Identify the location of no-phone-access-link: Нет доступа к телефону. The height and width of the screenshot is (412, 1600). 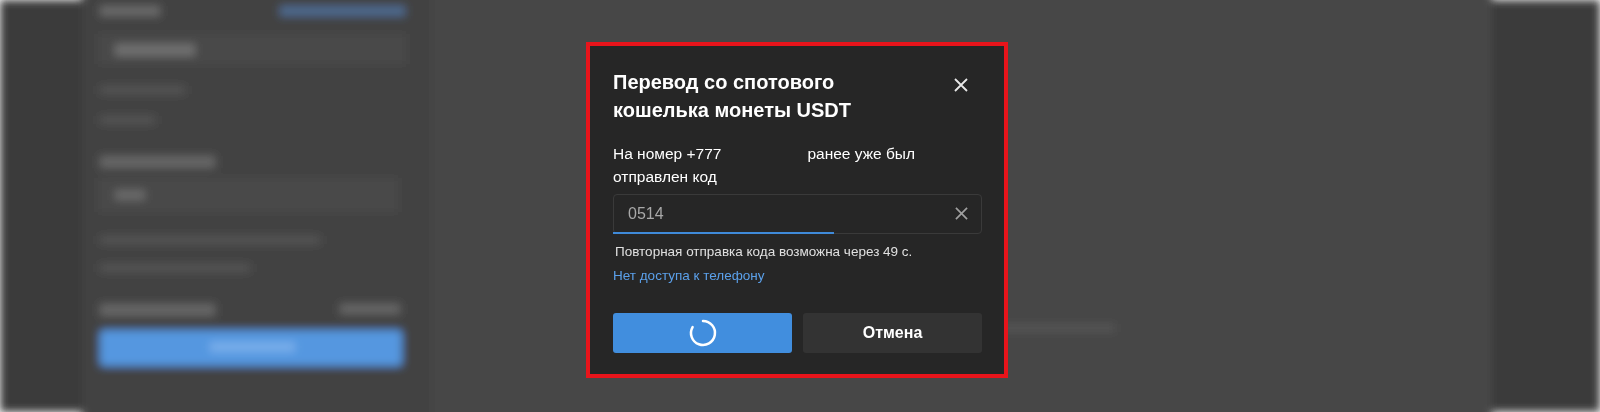
(689, 275).